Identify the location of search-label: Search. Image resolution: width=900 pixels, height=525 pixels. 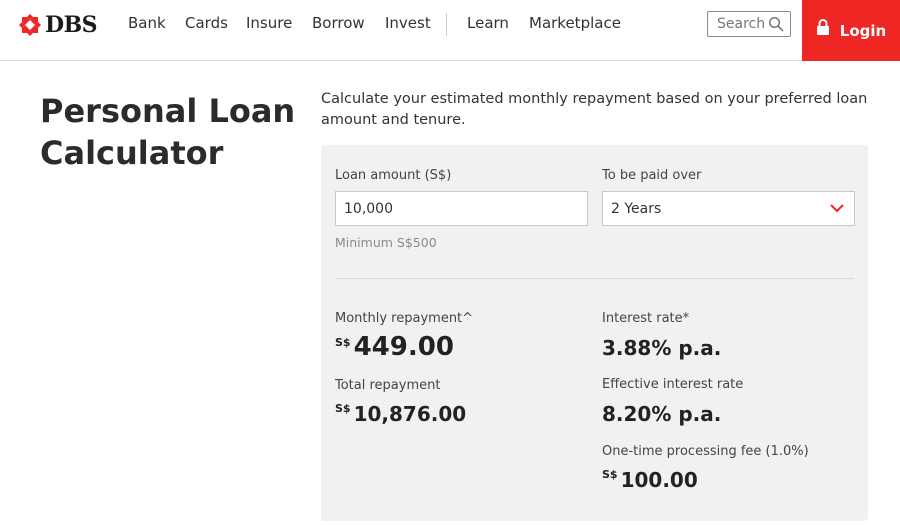
(741, 24).